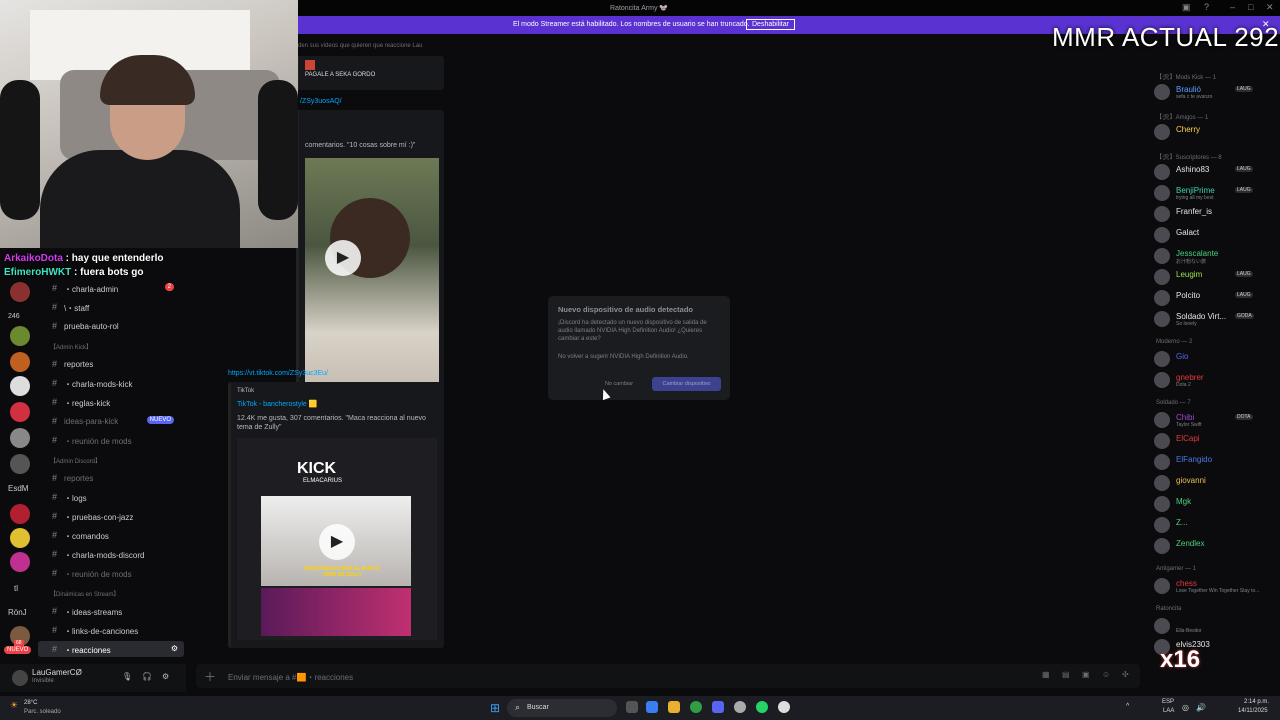 The width and height of the screenshot is (1280, 720). I want to click on channel-item: # prueba-auto-rol, so click(111, 326).